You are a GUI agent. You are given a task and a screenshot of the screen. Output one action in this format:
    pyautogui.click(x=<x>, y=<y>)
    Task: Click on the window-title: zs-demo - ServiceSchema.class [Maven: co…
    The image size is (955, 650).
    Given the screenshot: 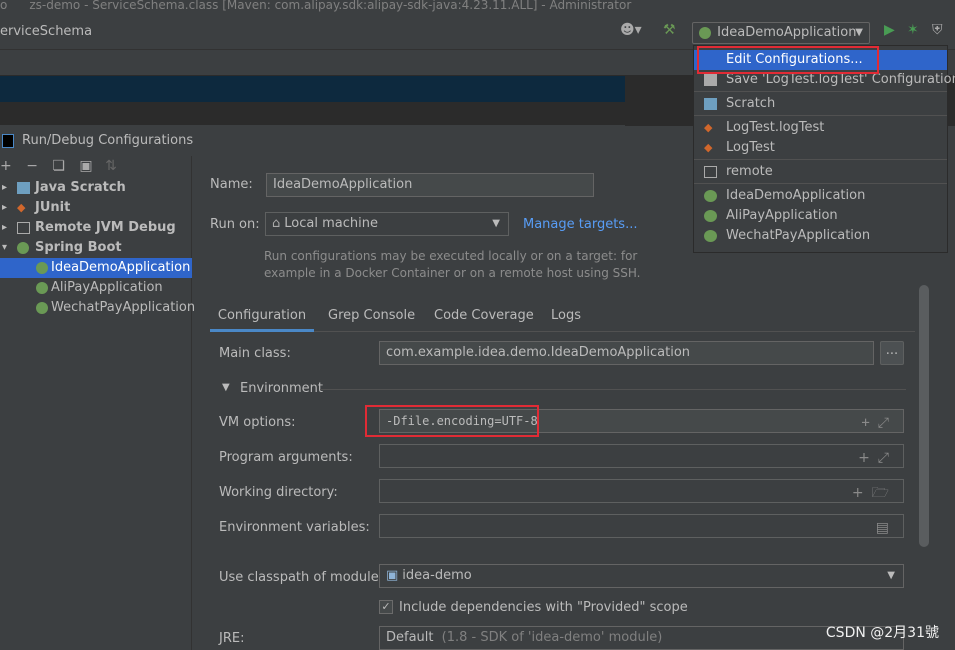 What is the action you would take?
    pyautogui.click(x=330, y=6)
    